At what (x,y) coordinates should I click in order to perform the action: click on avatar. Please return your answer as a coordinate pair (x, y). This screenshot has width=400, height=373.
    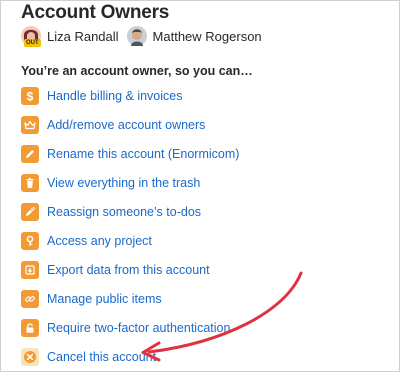
    Looking at the image, I should click on (136, 36).